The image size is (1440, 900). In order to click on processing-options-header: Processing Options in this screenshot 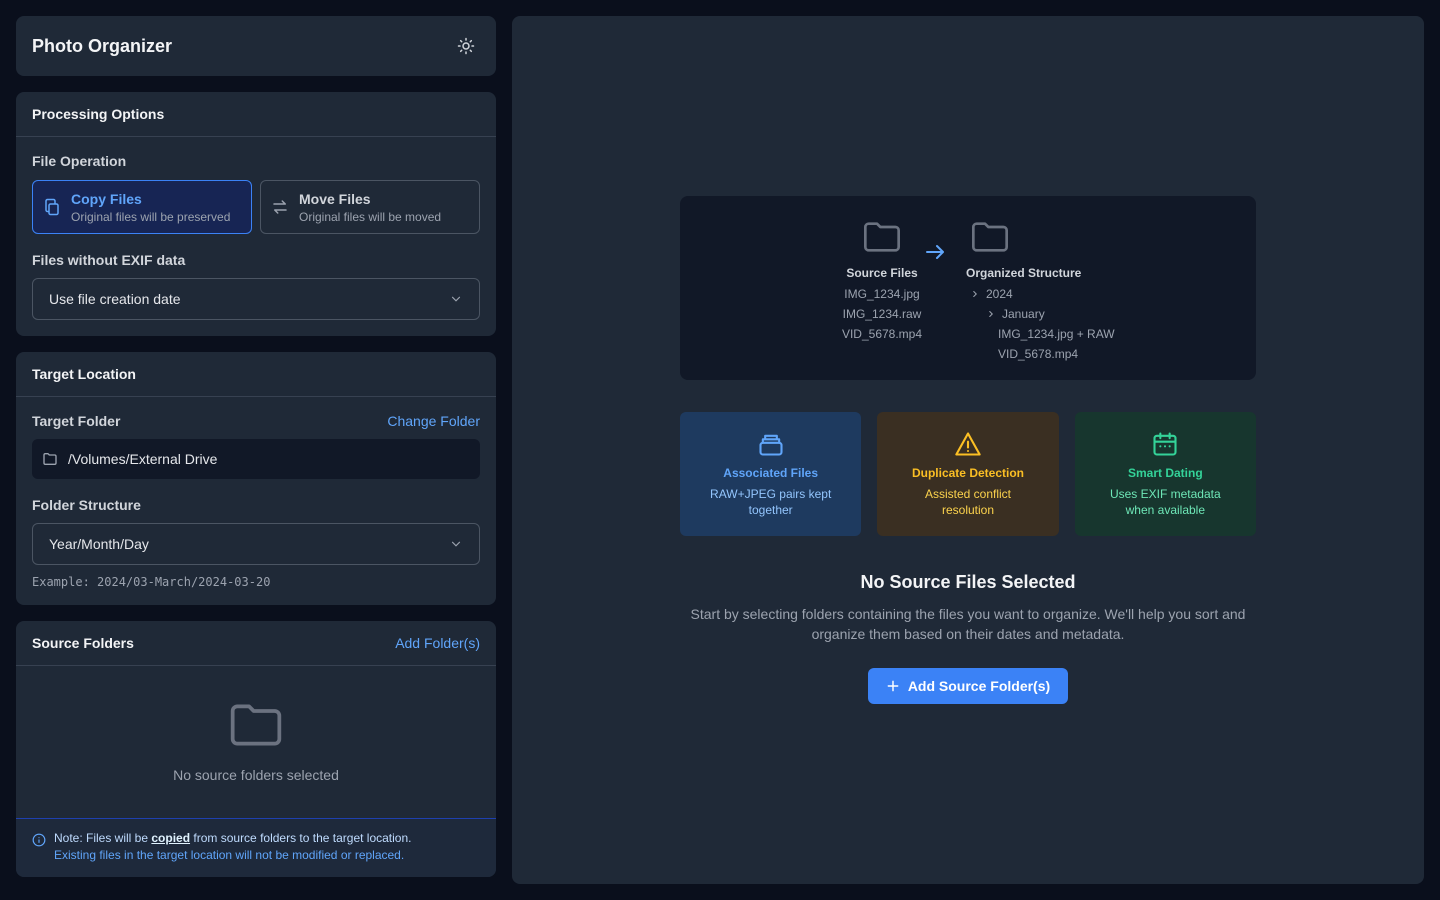, I will do `click(256, 114)`.